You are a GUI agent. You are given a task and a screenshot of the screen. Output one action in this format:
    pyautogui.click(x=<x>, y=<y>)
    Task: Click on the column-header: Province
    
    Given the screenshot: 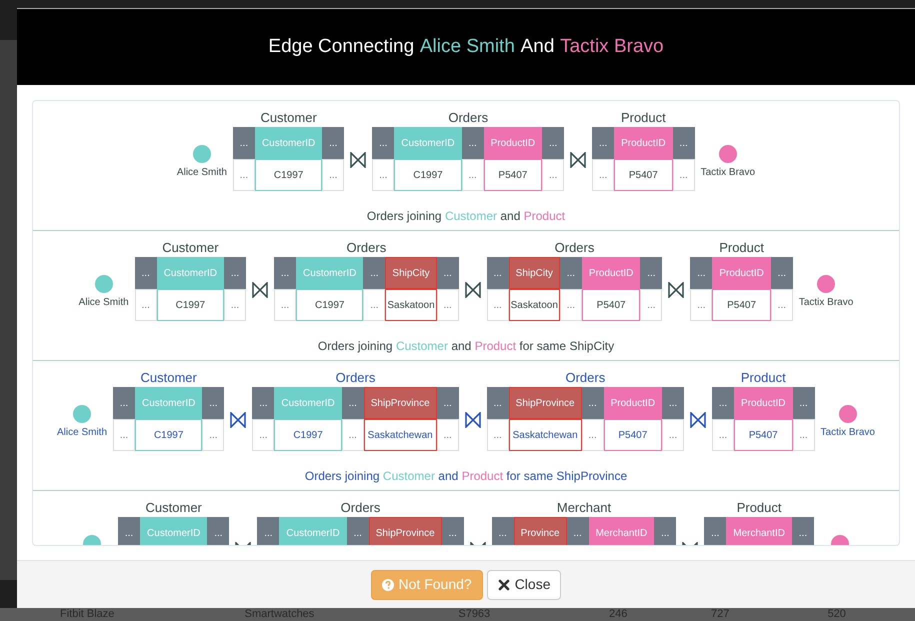 What is the action you would take?
    pyautogui.click(x=540, y=531)
    